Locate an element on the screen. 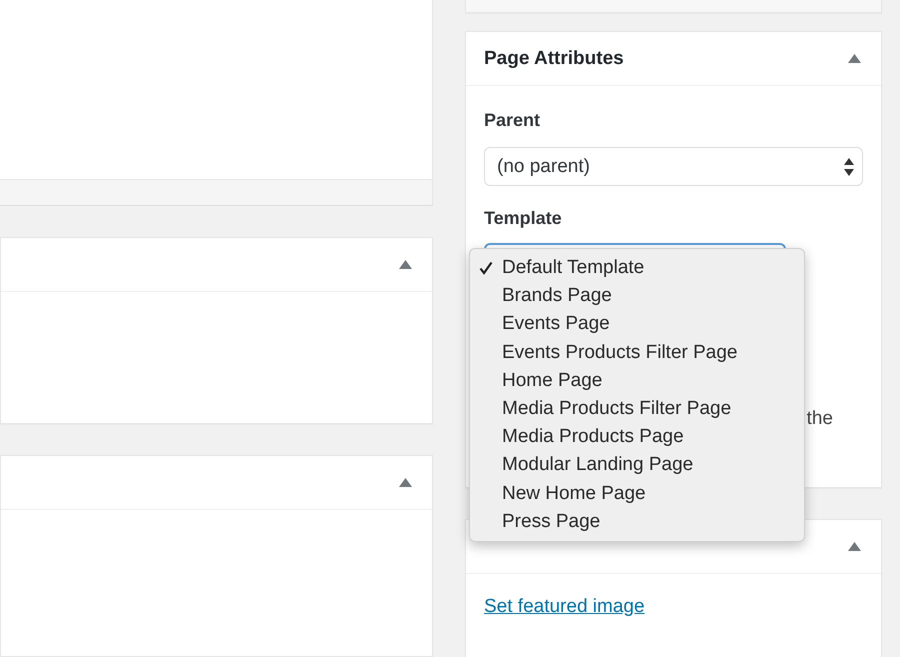 The image size is (900, 657). menu-item: Home Page is located at coordinates (637, 380).